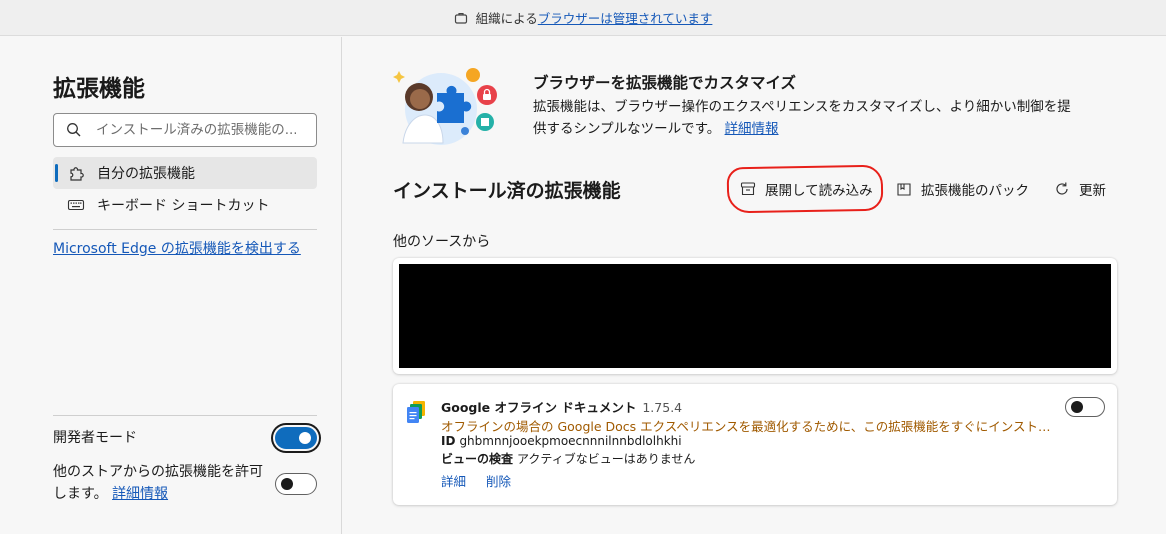  What do you see at coordinates (484, 480) in the screenshot?
I see `extension-links: 詳細 削除` at bounding box center [484, 480].